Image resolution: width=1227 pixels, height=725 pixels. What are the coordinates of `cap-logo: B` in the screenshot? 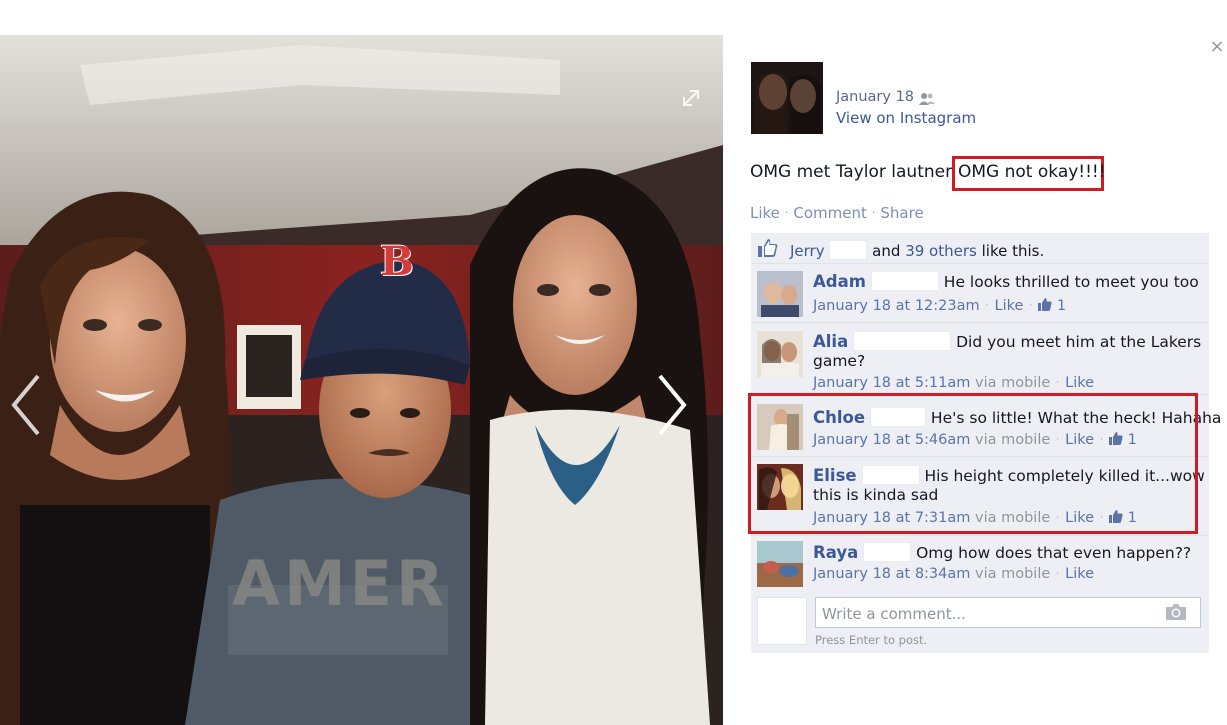 It's located at (397, 261).